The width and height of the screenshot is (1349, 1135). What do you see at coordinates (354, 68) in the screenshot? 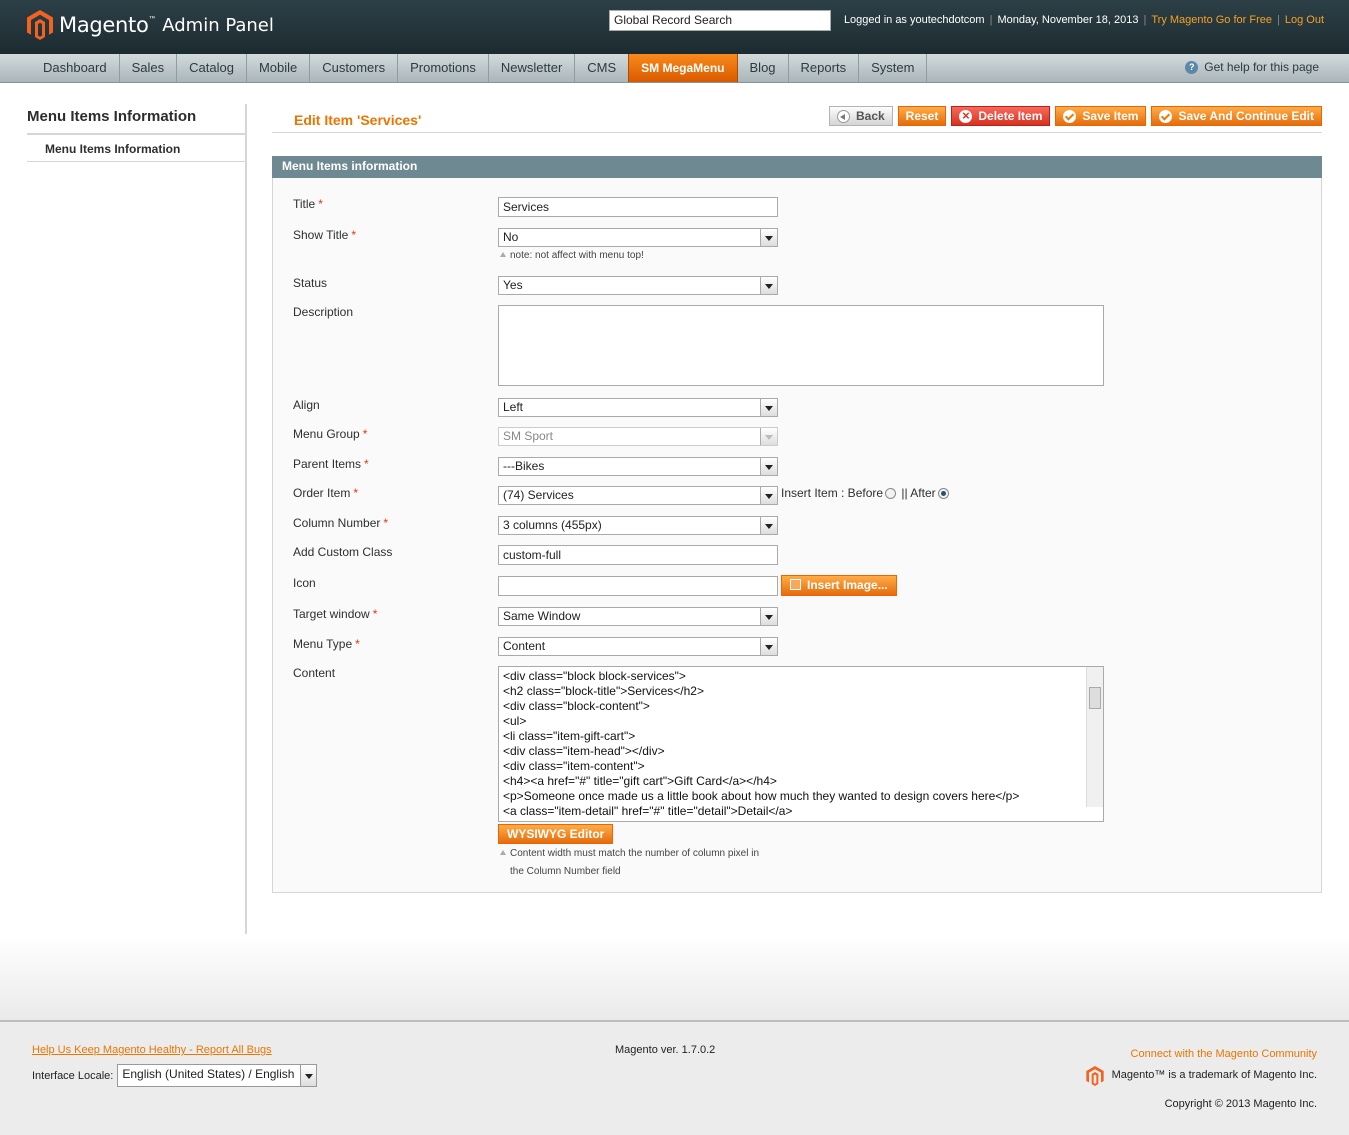
I see `nav-customers: Customers` at bounding box center [354, 68].